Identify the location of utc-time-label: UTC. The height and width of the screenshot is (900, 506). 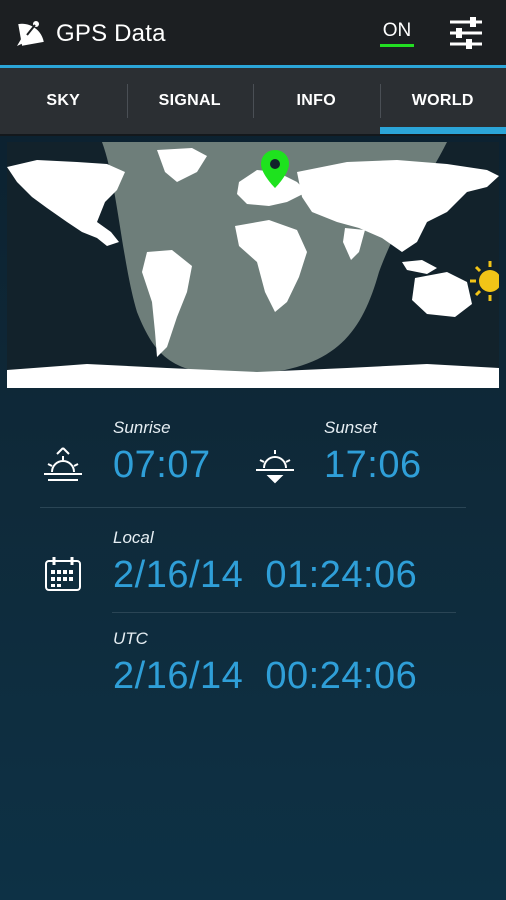
(130, 638).